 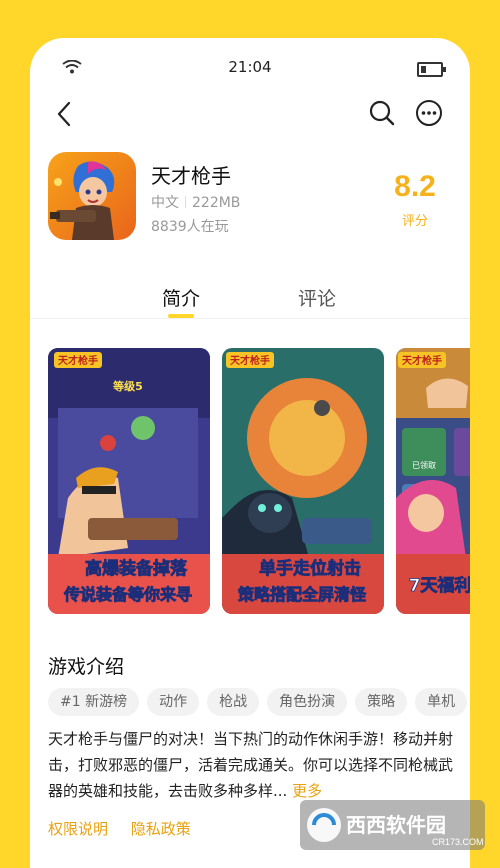 I want to click on screenshot-caption-top: 单手走位射击, so click(x=310, y=568).